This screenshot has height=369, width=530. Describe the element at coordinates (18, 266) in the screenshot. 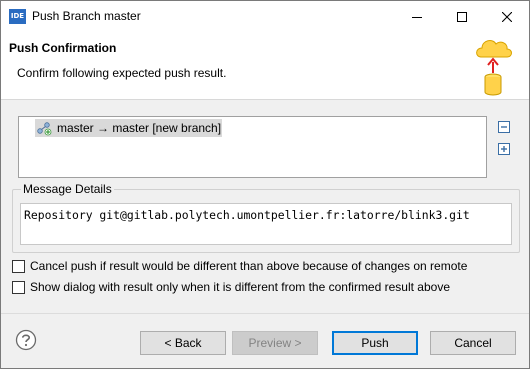

I see `cancel-if-different-checkbox` at that location.